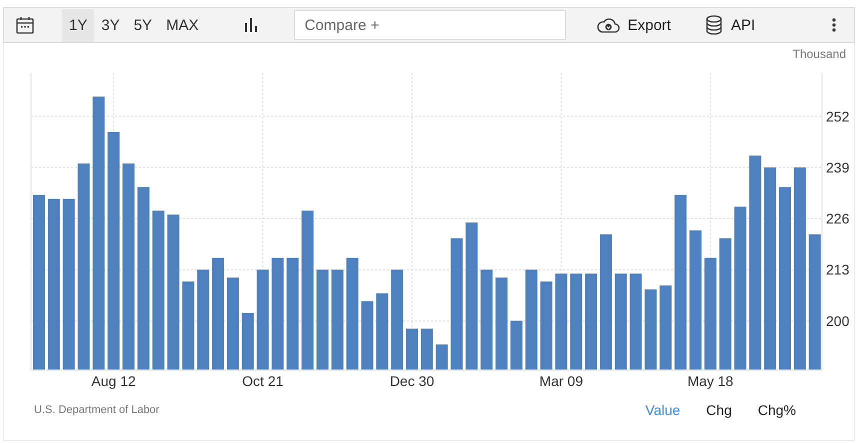 The image size is (858, 443). Describe the element at coordinates (113, 381) in the screenshot. I see `x-axis-label: Aug 12` at that location.